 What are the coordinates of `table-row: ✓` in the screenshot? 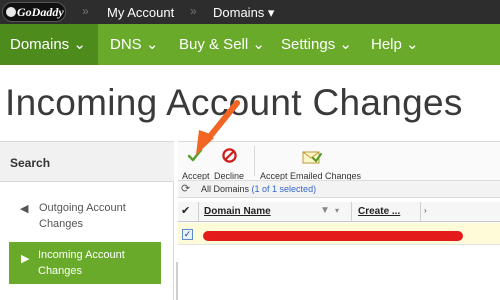 It's located at (339, 234).